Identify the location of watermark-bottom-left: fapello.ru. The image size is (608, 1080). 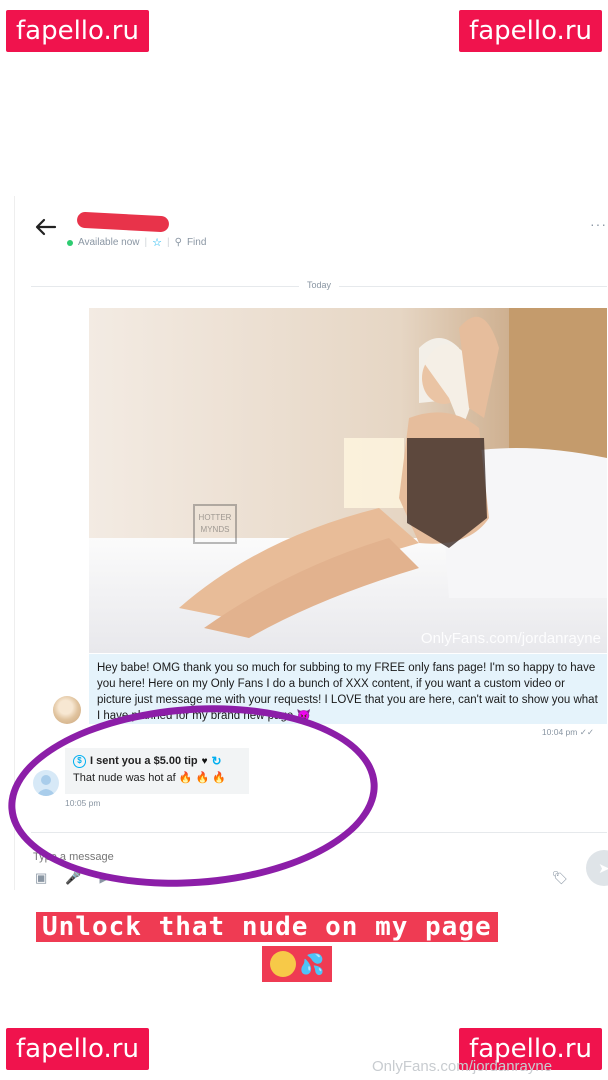
(77, 1049).